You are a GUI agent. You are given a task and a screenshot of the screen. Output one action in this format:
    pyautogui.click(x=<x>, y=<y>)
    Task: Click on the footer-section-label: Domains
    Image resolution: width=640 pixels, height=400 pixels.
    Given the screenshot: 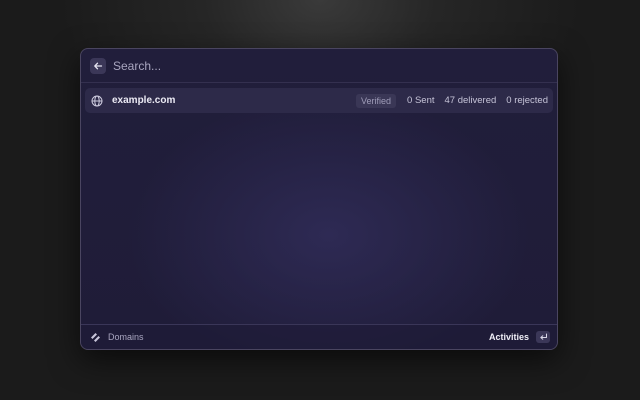 What is the action you would take?
    pyautogui.click(x=126, y=337)
    